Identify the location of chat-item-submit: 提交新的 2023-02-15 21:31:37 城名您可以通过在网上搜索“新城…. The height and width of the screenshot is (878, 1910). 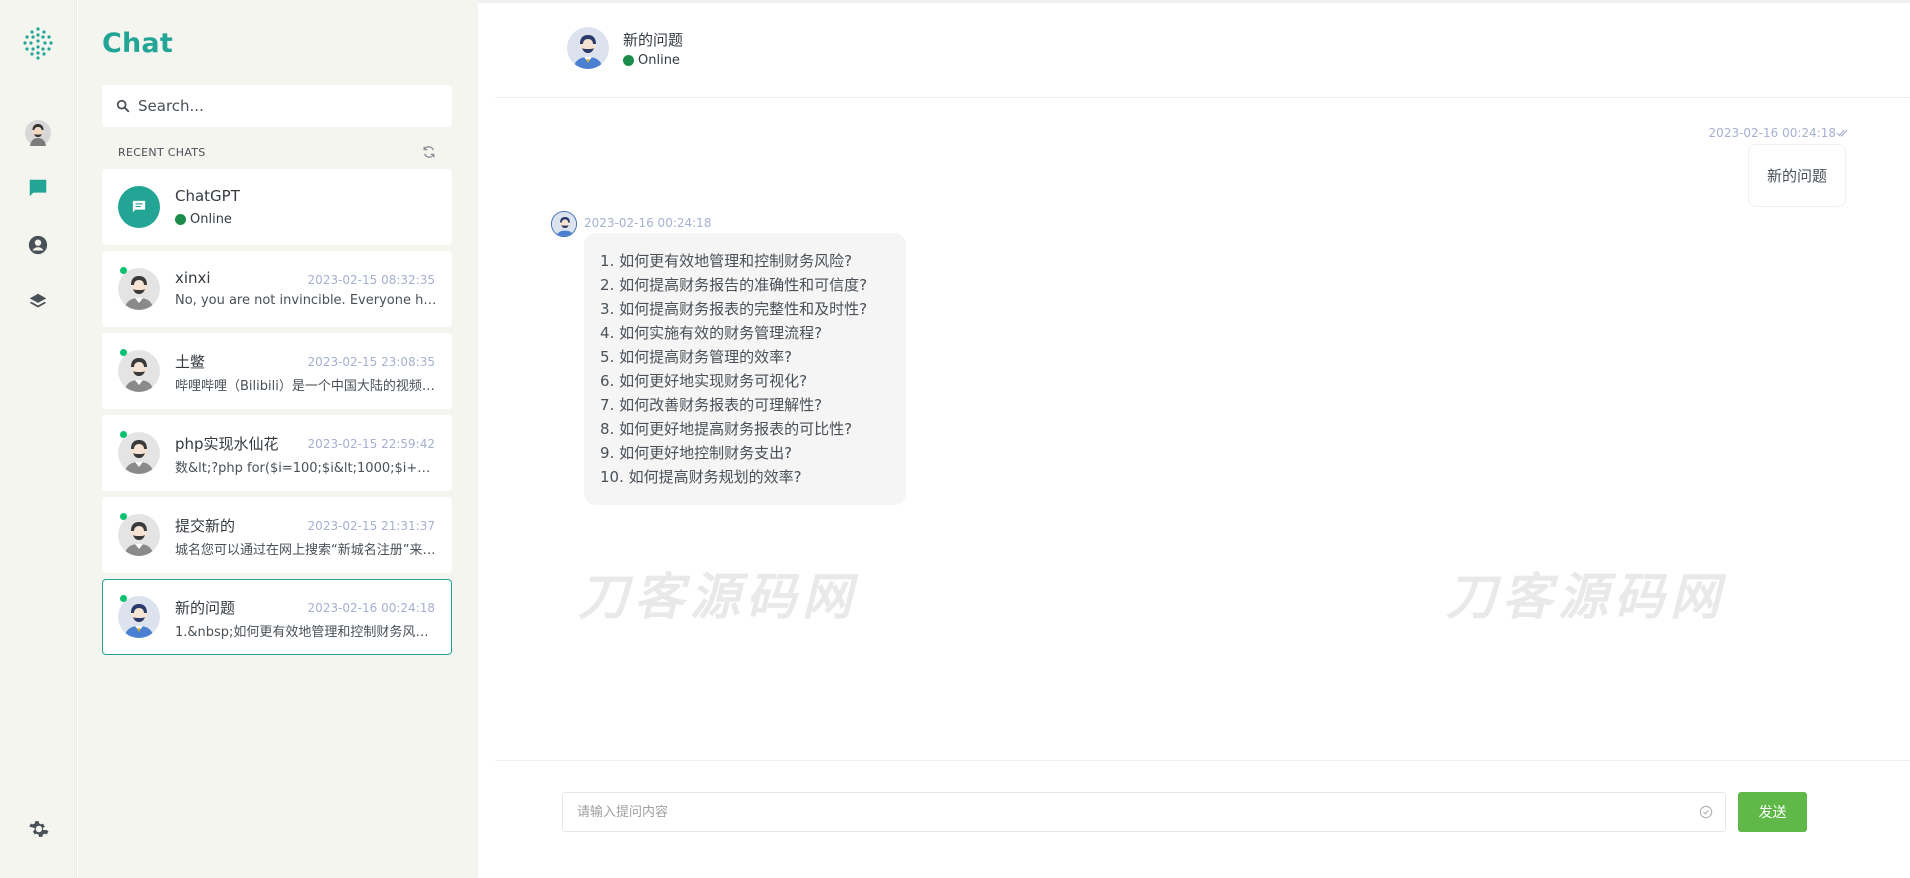
(277, 535).